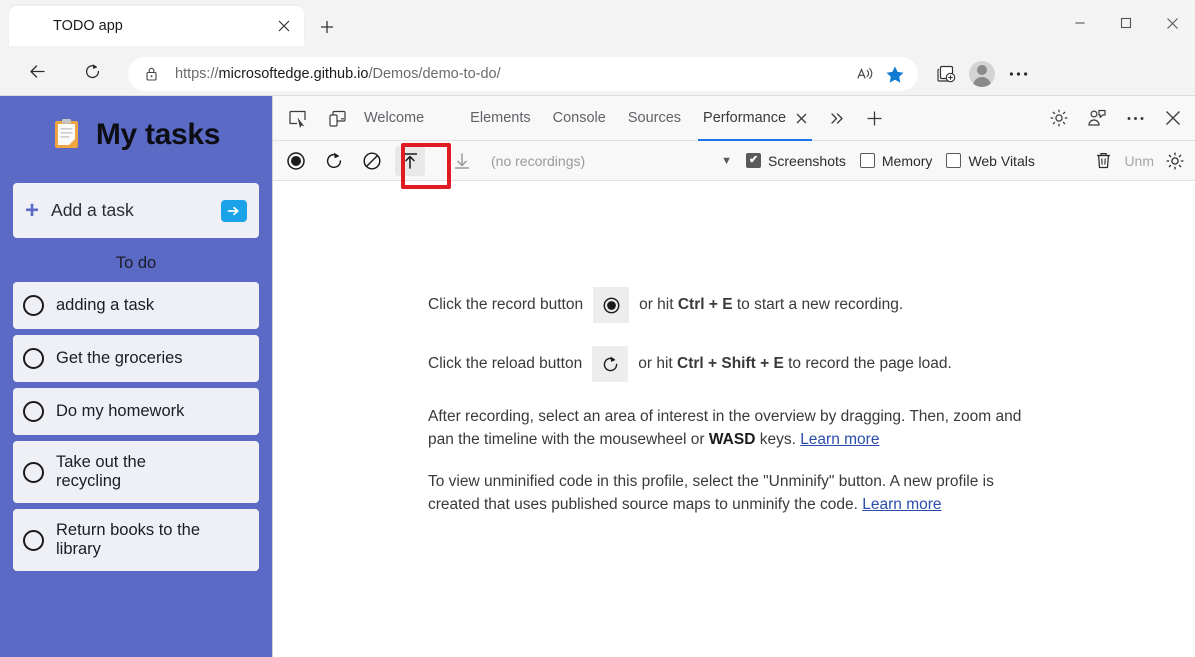 The image size is (1195, 657). Describe the element at coordinates (101, 471) in the screenshot. I see `task-label: Take out the recycling` at that location.